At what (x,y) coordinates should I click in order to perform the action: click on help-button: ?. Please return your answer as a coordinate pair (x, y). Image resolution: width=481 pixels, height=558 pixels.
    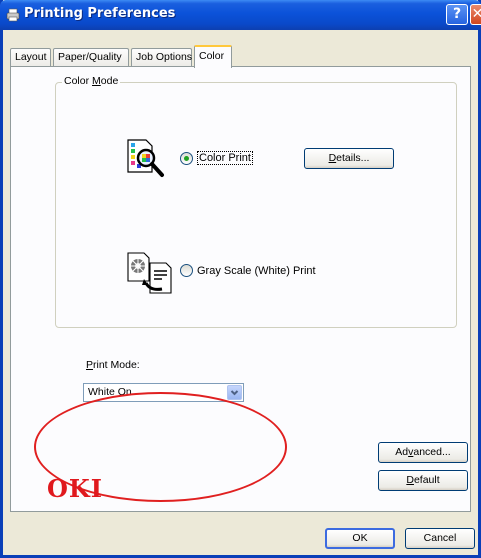
    Looking at the image, I should click on (457, 14).